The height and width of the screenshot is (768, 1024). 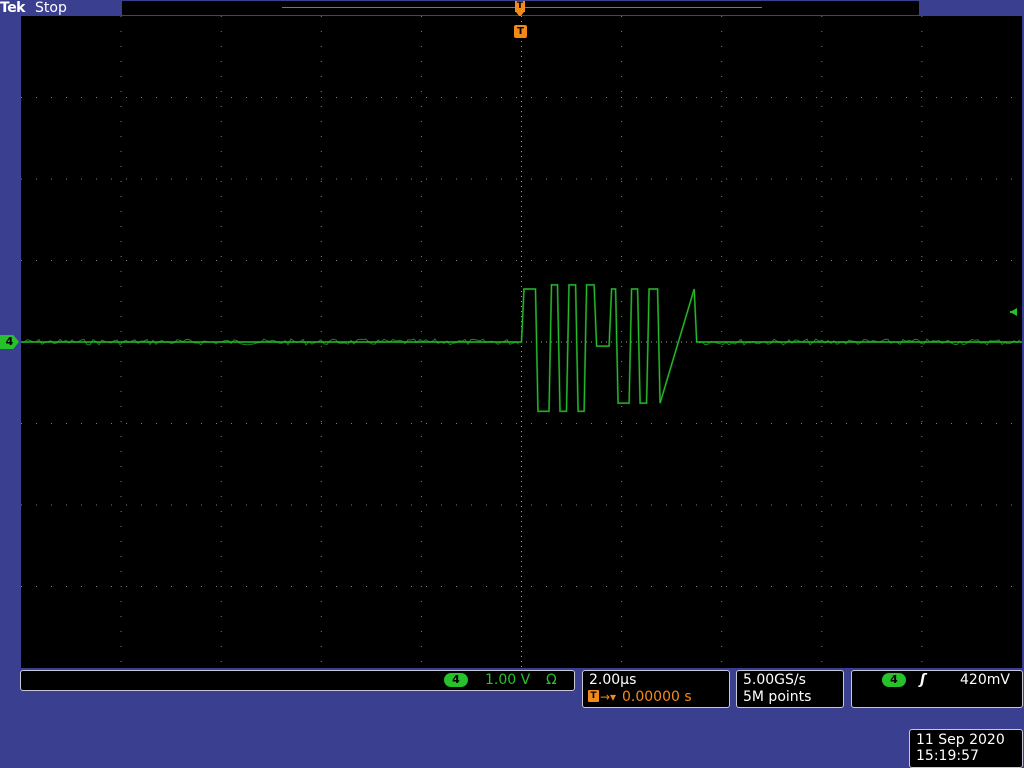 What do you see at coordinates (13, 8) in the screenshot?
I see `brand-logo: Tek` at bounding box center [13, 8].